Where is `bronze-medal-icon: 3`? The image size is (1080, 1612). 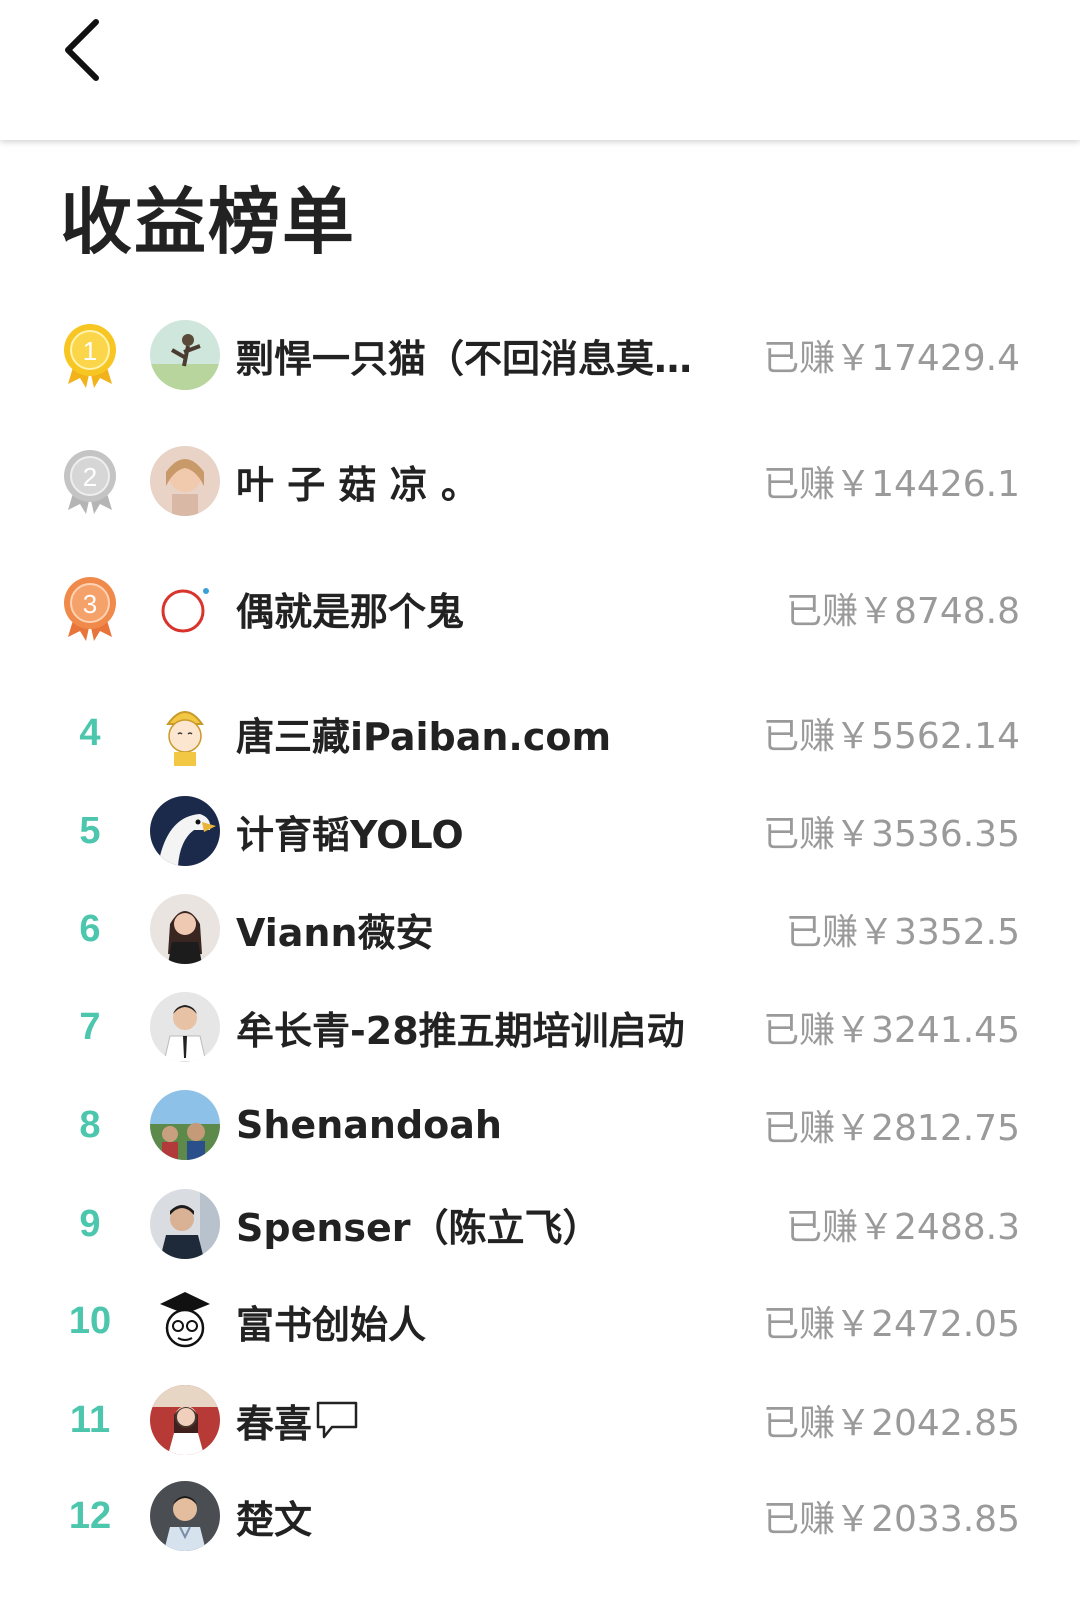 bronze-medal-icon: 3 is located at coordinates (90, 609).